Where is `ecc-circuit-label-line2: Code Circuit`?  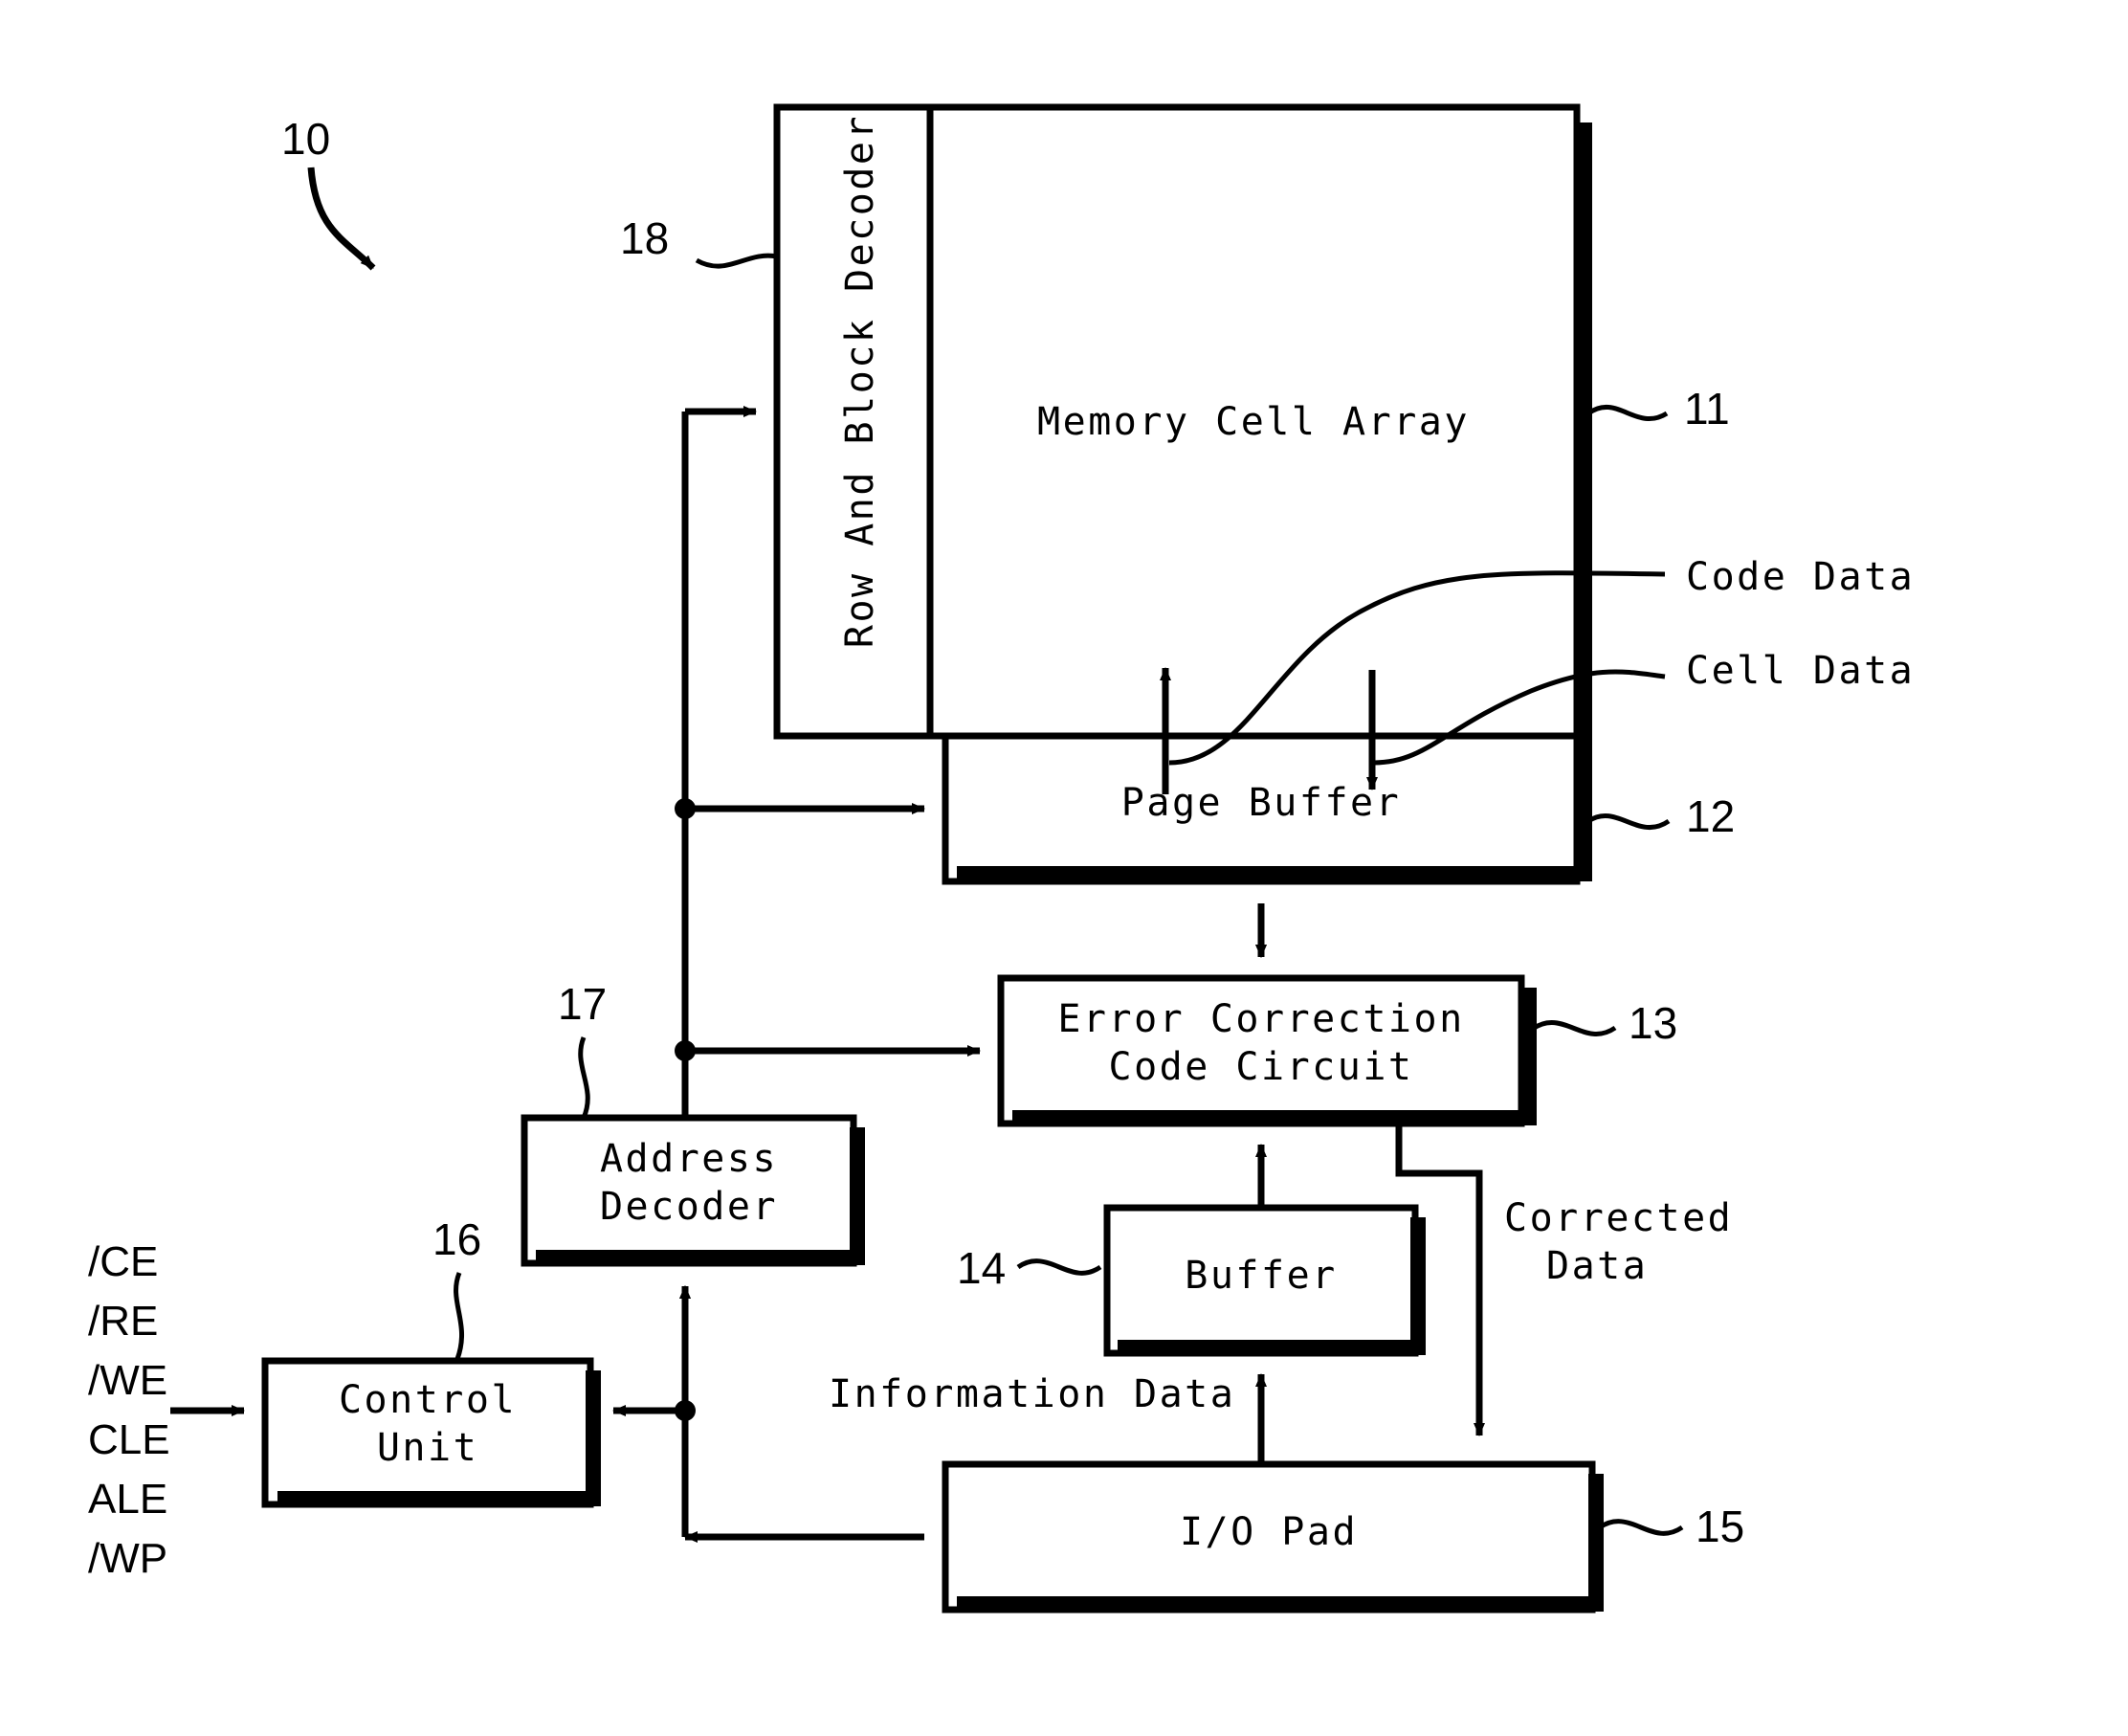
ecc-circuit-label-line2: Code Circuit is located at coordinates (1261, 1067).